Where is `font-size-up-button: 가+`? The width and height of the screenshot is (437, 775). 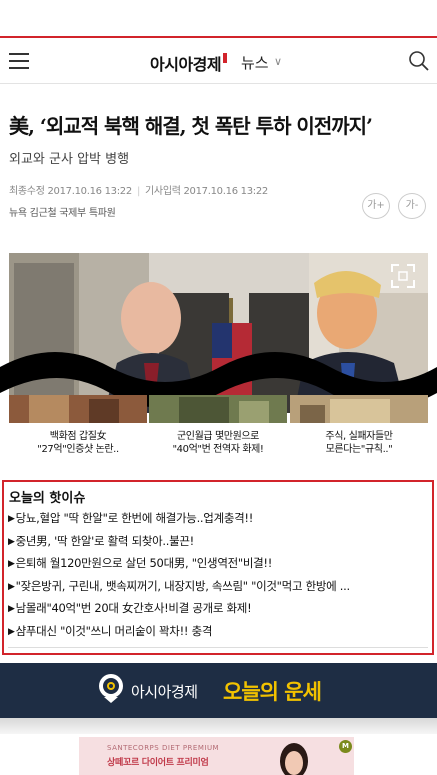 font-size-up-button: 가+ is located at coordinates (376, 206).